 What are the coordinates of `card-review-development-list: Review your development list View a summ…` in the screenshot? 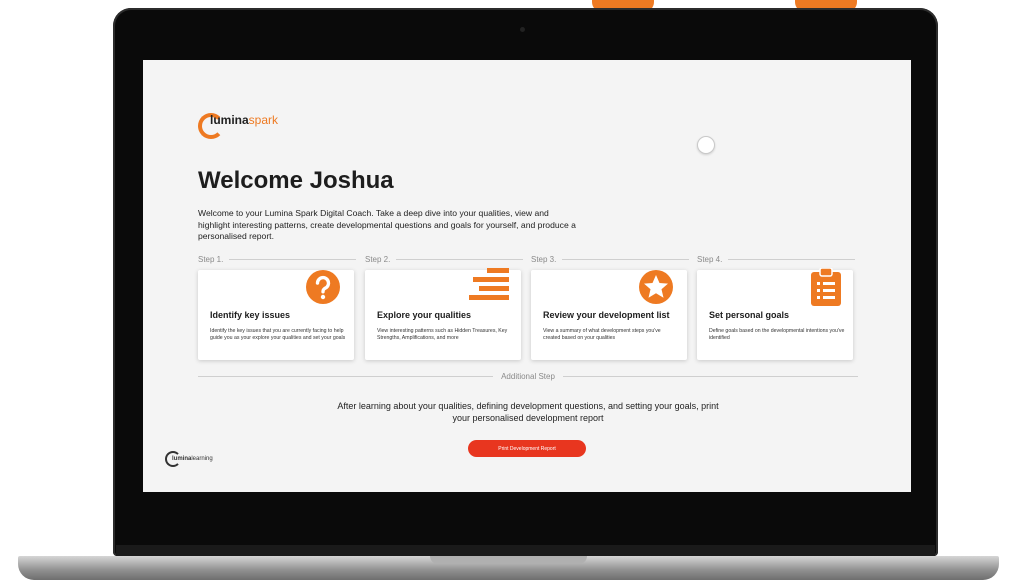 It's located at (609, 315).